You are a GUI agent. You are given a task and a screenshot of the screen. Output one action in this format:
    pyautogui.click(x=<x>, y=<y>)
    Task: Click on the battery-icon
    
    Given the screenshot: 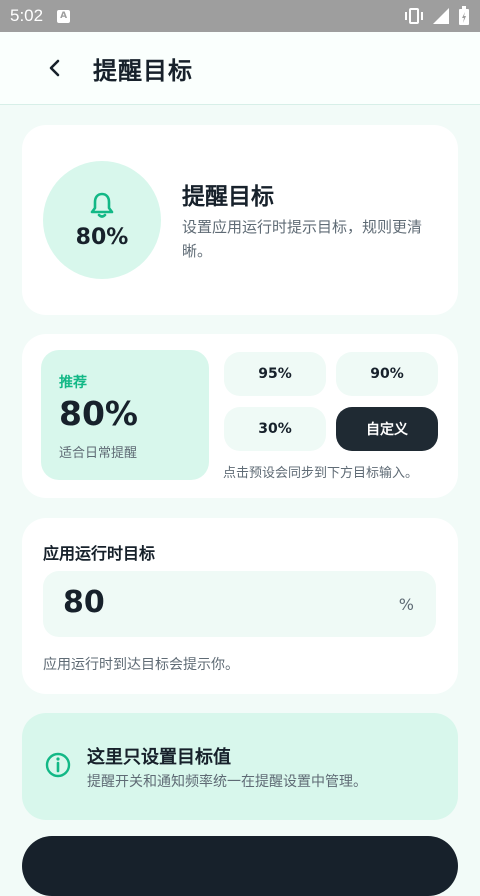 What is the action you would take?
    pyautogui.click(x=464, y=15)
    